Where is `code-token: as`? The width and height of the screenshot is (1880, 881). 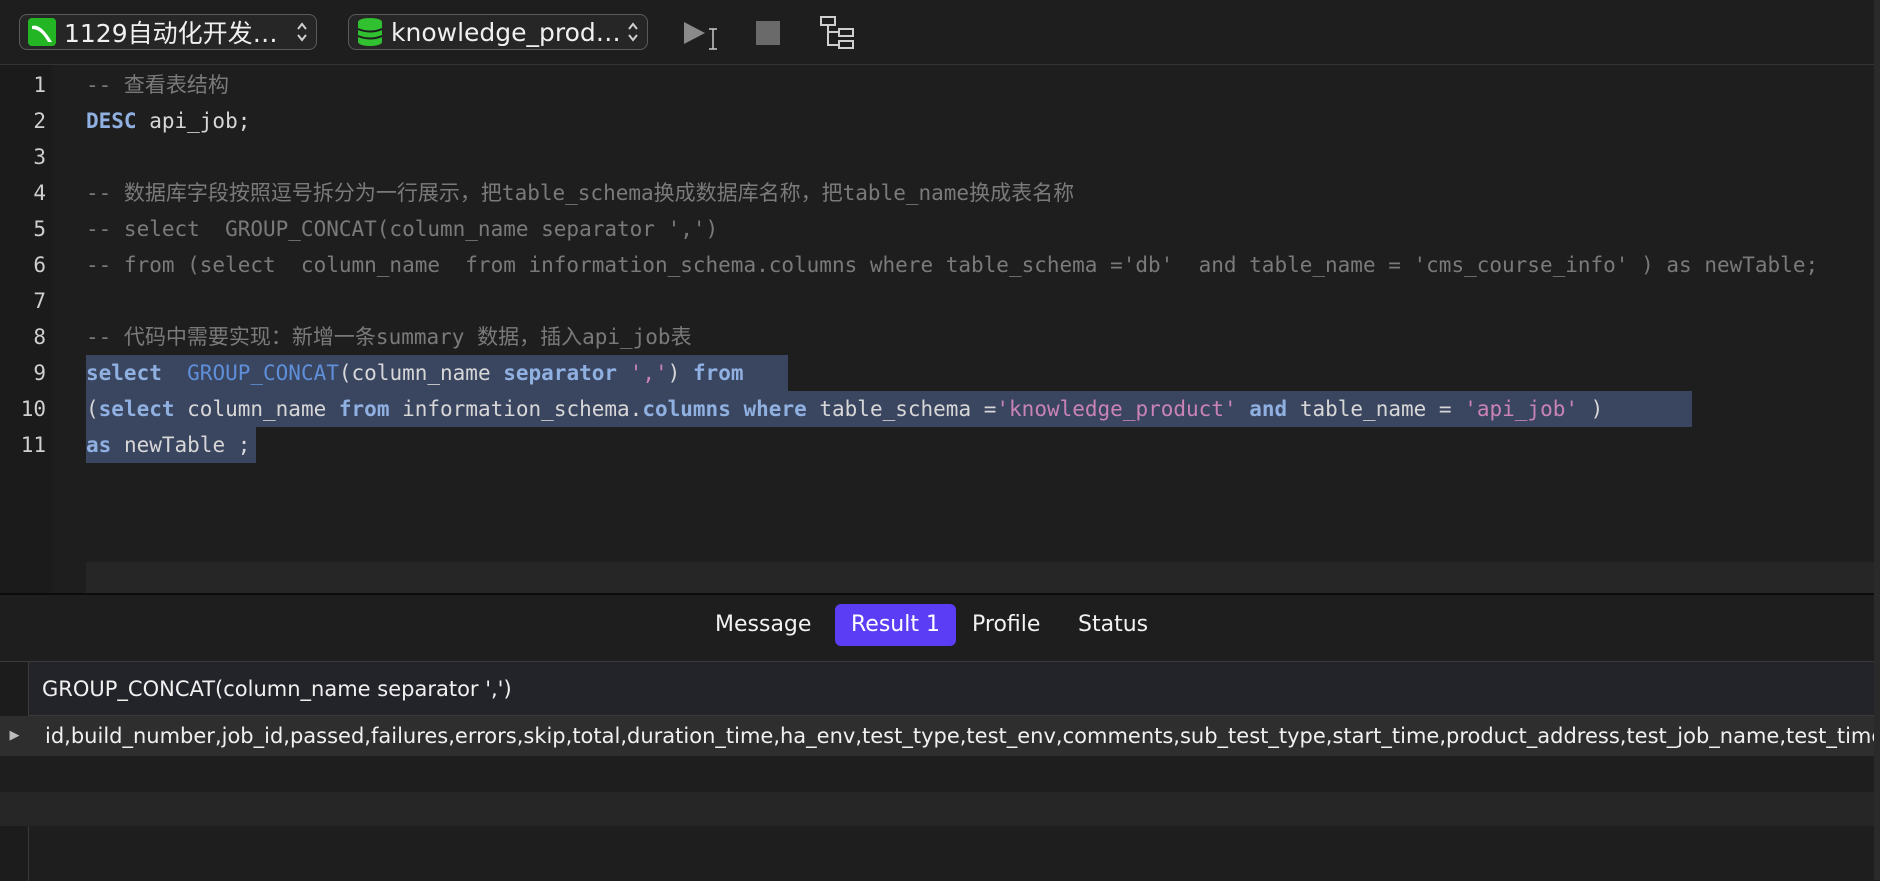 code-token: as is located at coordinates (99, 445).